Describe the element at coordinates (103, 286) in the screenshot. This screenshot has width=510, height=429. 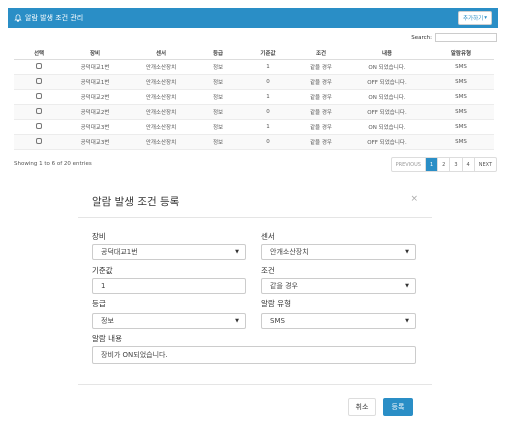
I see `threshold-input-value: 1` at that location.